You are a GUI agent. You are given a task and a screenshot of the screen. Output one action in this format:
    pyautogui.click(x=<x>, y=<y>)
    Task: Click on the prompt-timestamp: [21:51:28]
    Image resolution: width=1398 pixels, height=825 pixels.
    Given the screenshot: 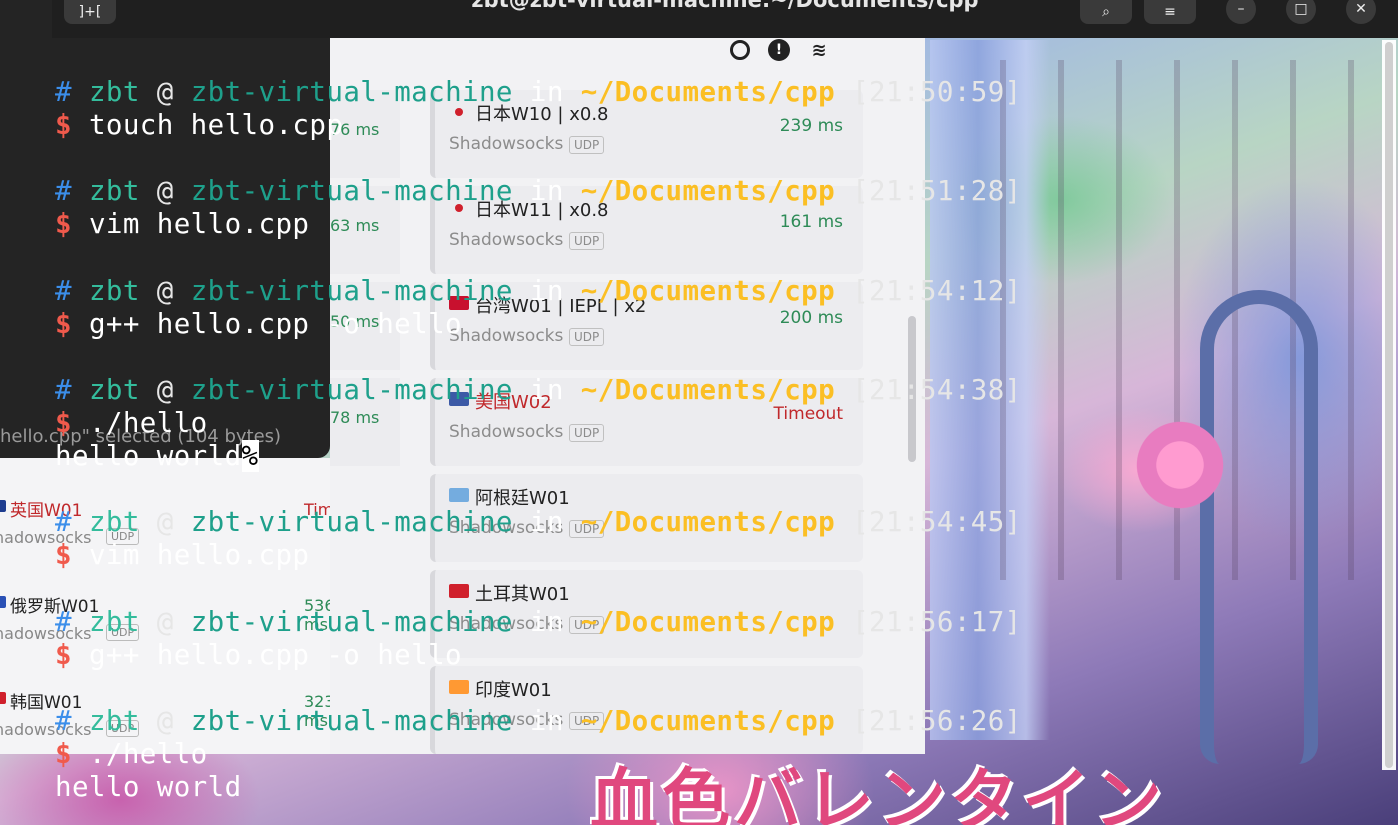 What is the action you would take?
    pyautogui.click(x=937, y=191)
    